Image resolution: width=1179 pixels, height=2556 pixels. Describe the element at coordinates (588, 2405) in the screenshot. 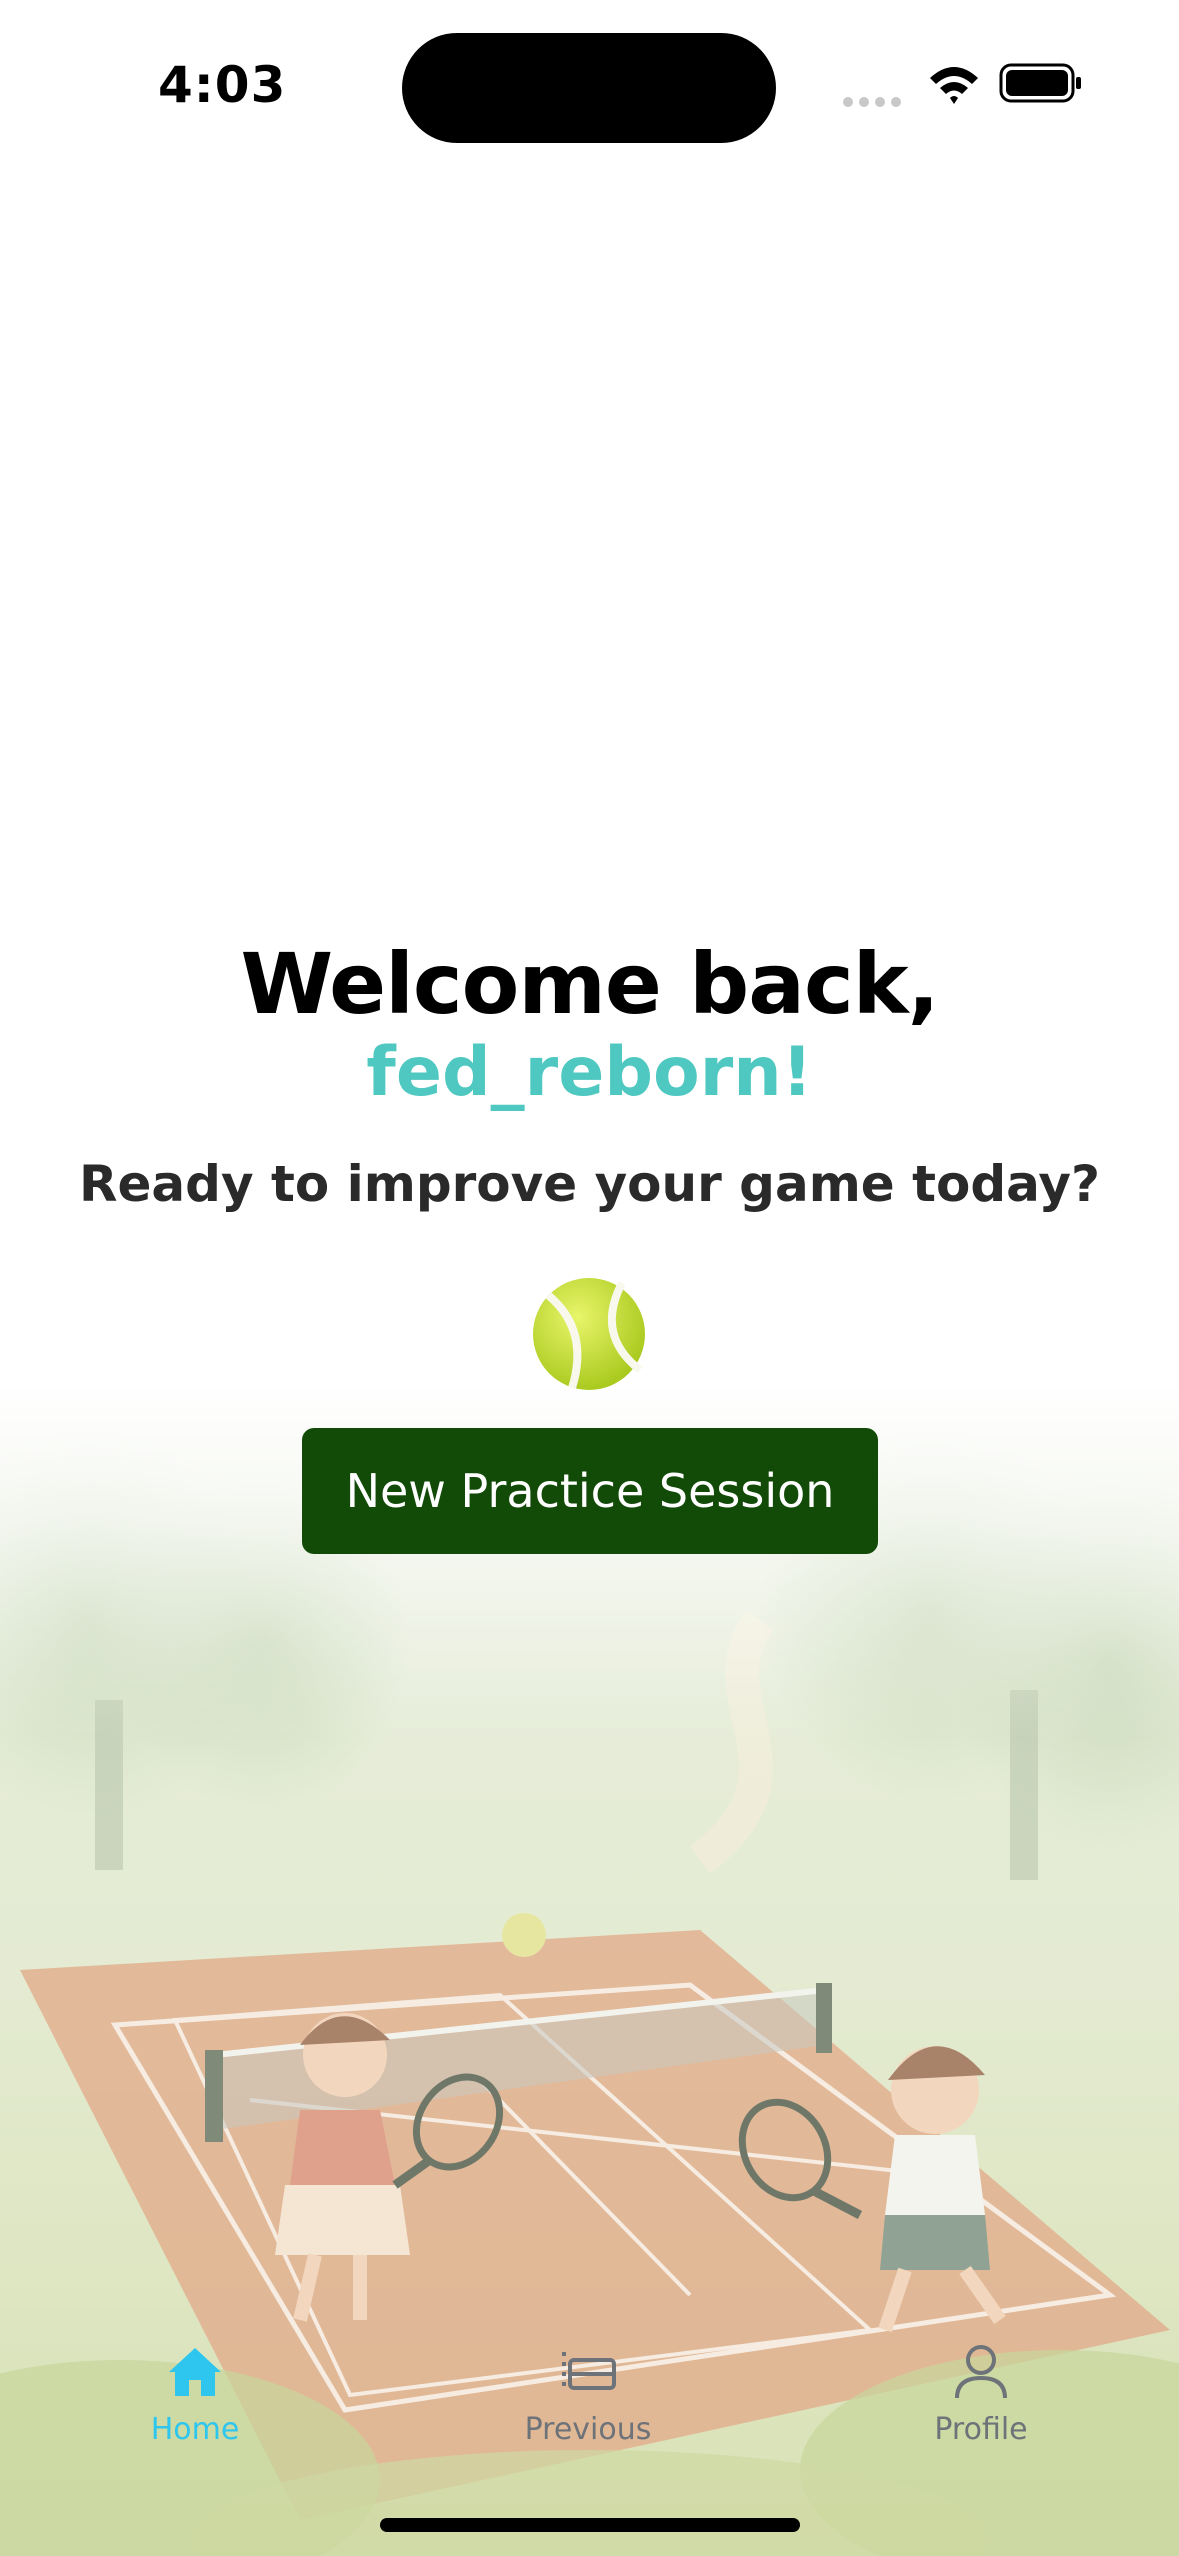

I see `tab-previous: Previous` at that location.